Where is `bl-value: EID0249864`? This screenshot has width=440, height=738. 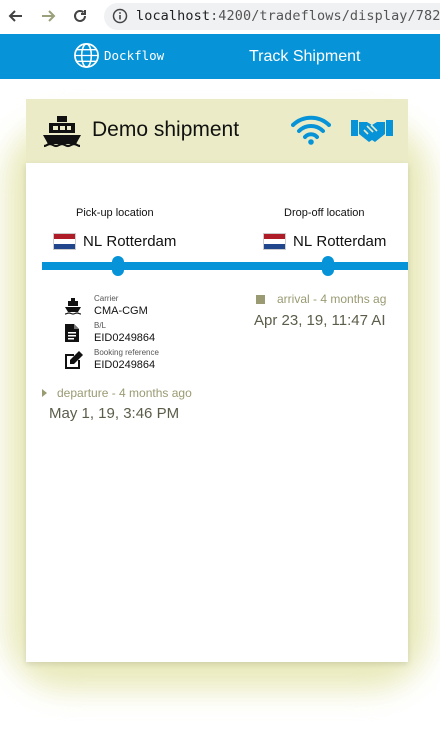 bl-value: EID0249864 is located at coordinates (125, 338).